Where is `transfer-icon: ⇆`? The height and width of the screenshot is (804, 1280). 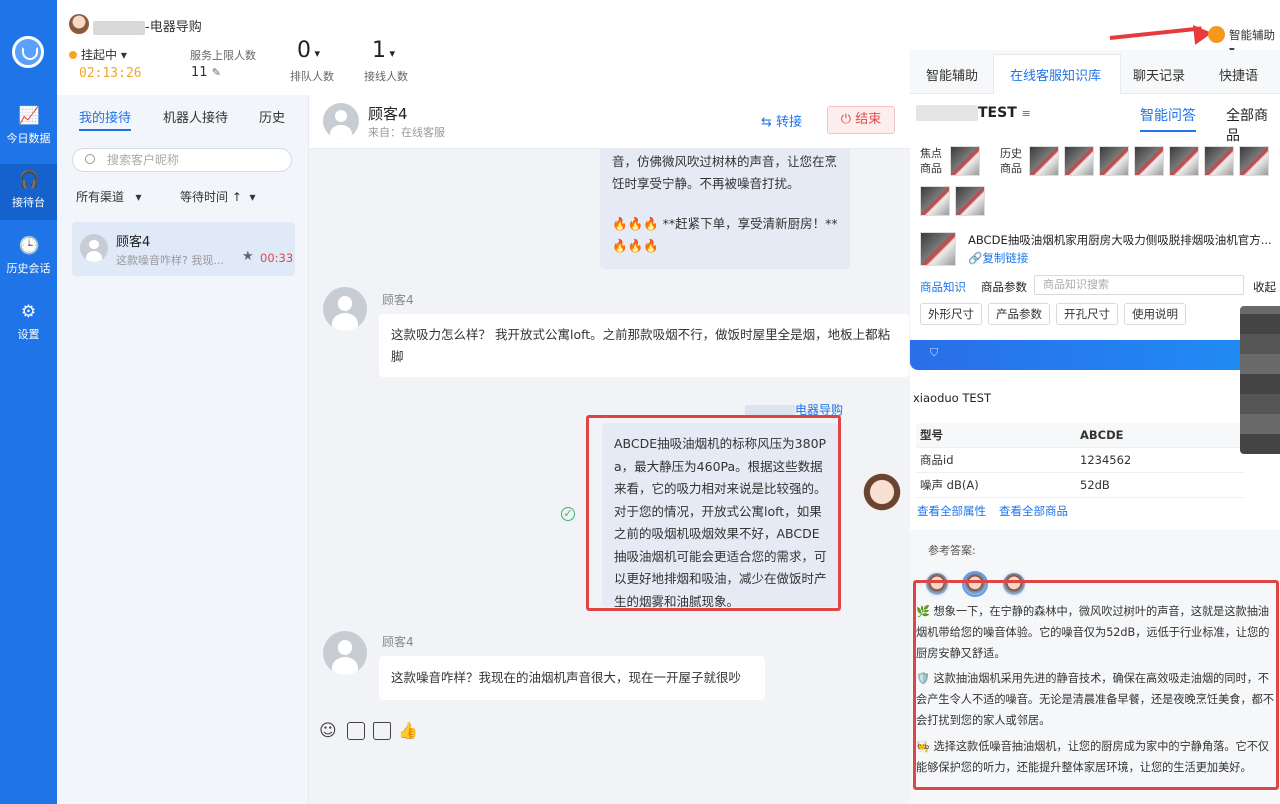
transfer-icon: ⇆ is located at coordinates (766, 122).